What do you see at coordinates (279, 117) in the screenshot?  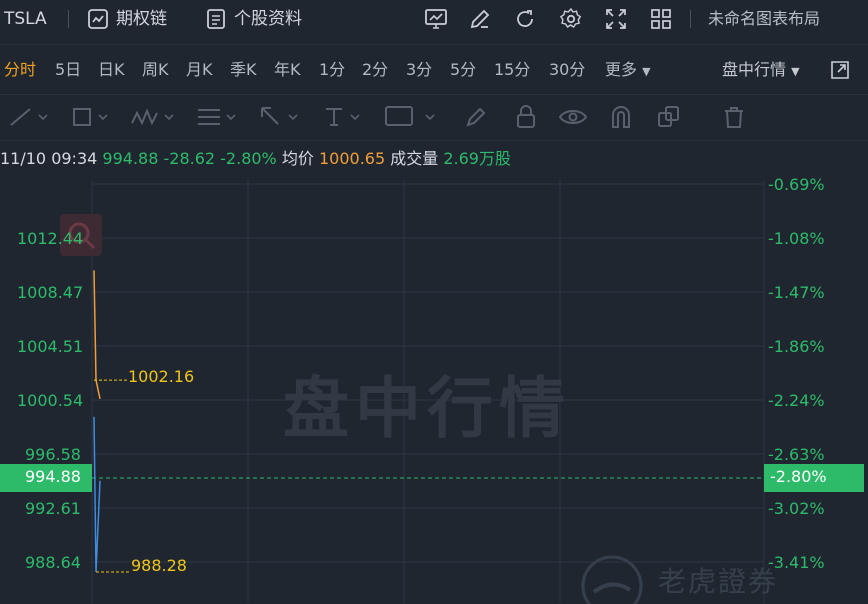 I see `arrow-tool-icon` at bounding box center [279, 117].